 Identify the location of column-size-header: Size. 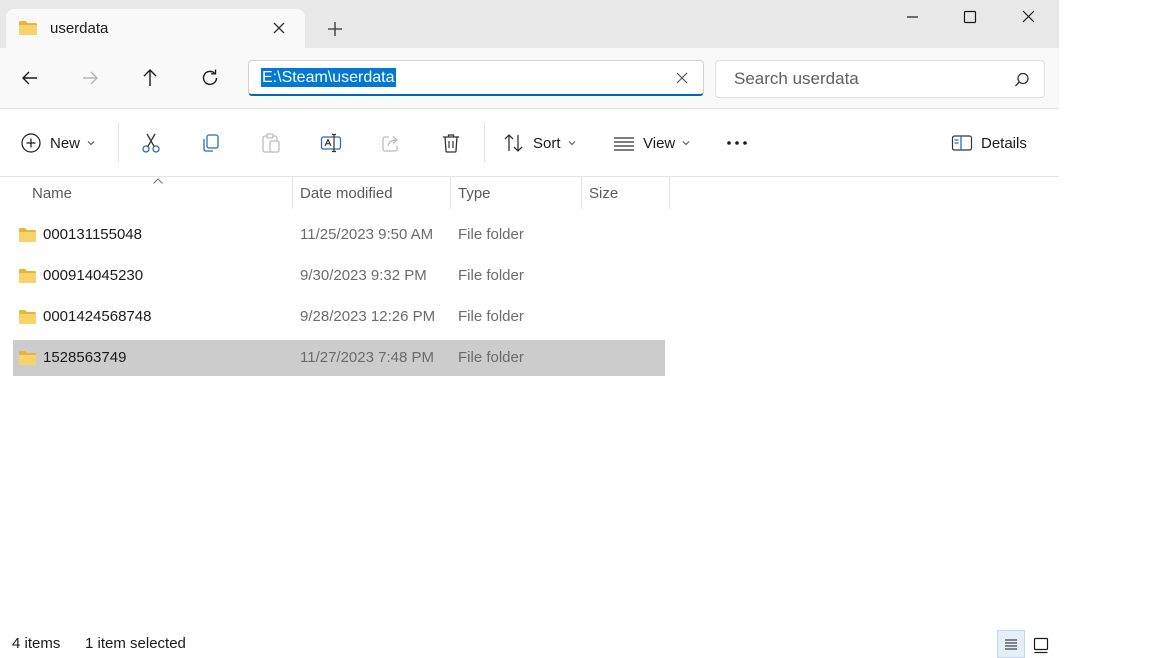
(603, 194).